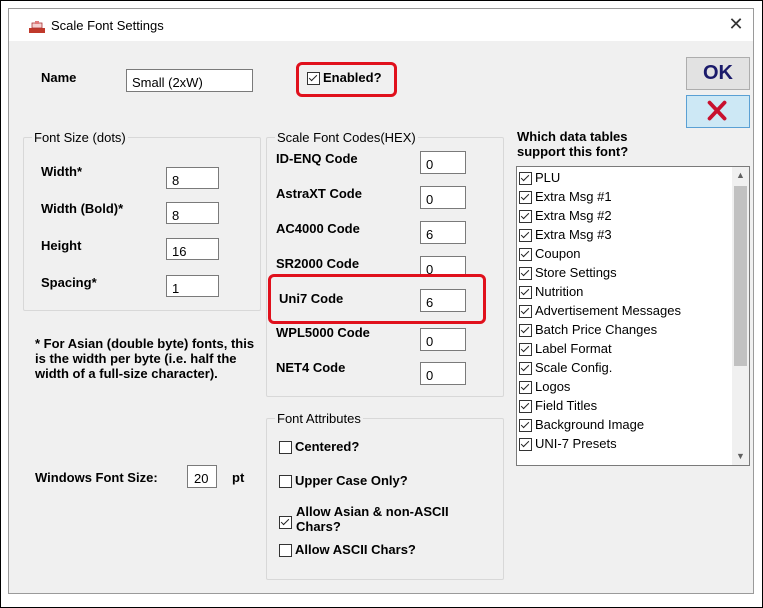 The width and height of the screenshot is (763, 608). What do you see at coordinates (192, 178) in the screenshot?
I see `width-input: 8` at bounding box center [192, 178].